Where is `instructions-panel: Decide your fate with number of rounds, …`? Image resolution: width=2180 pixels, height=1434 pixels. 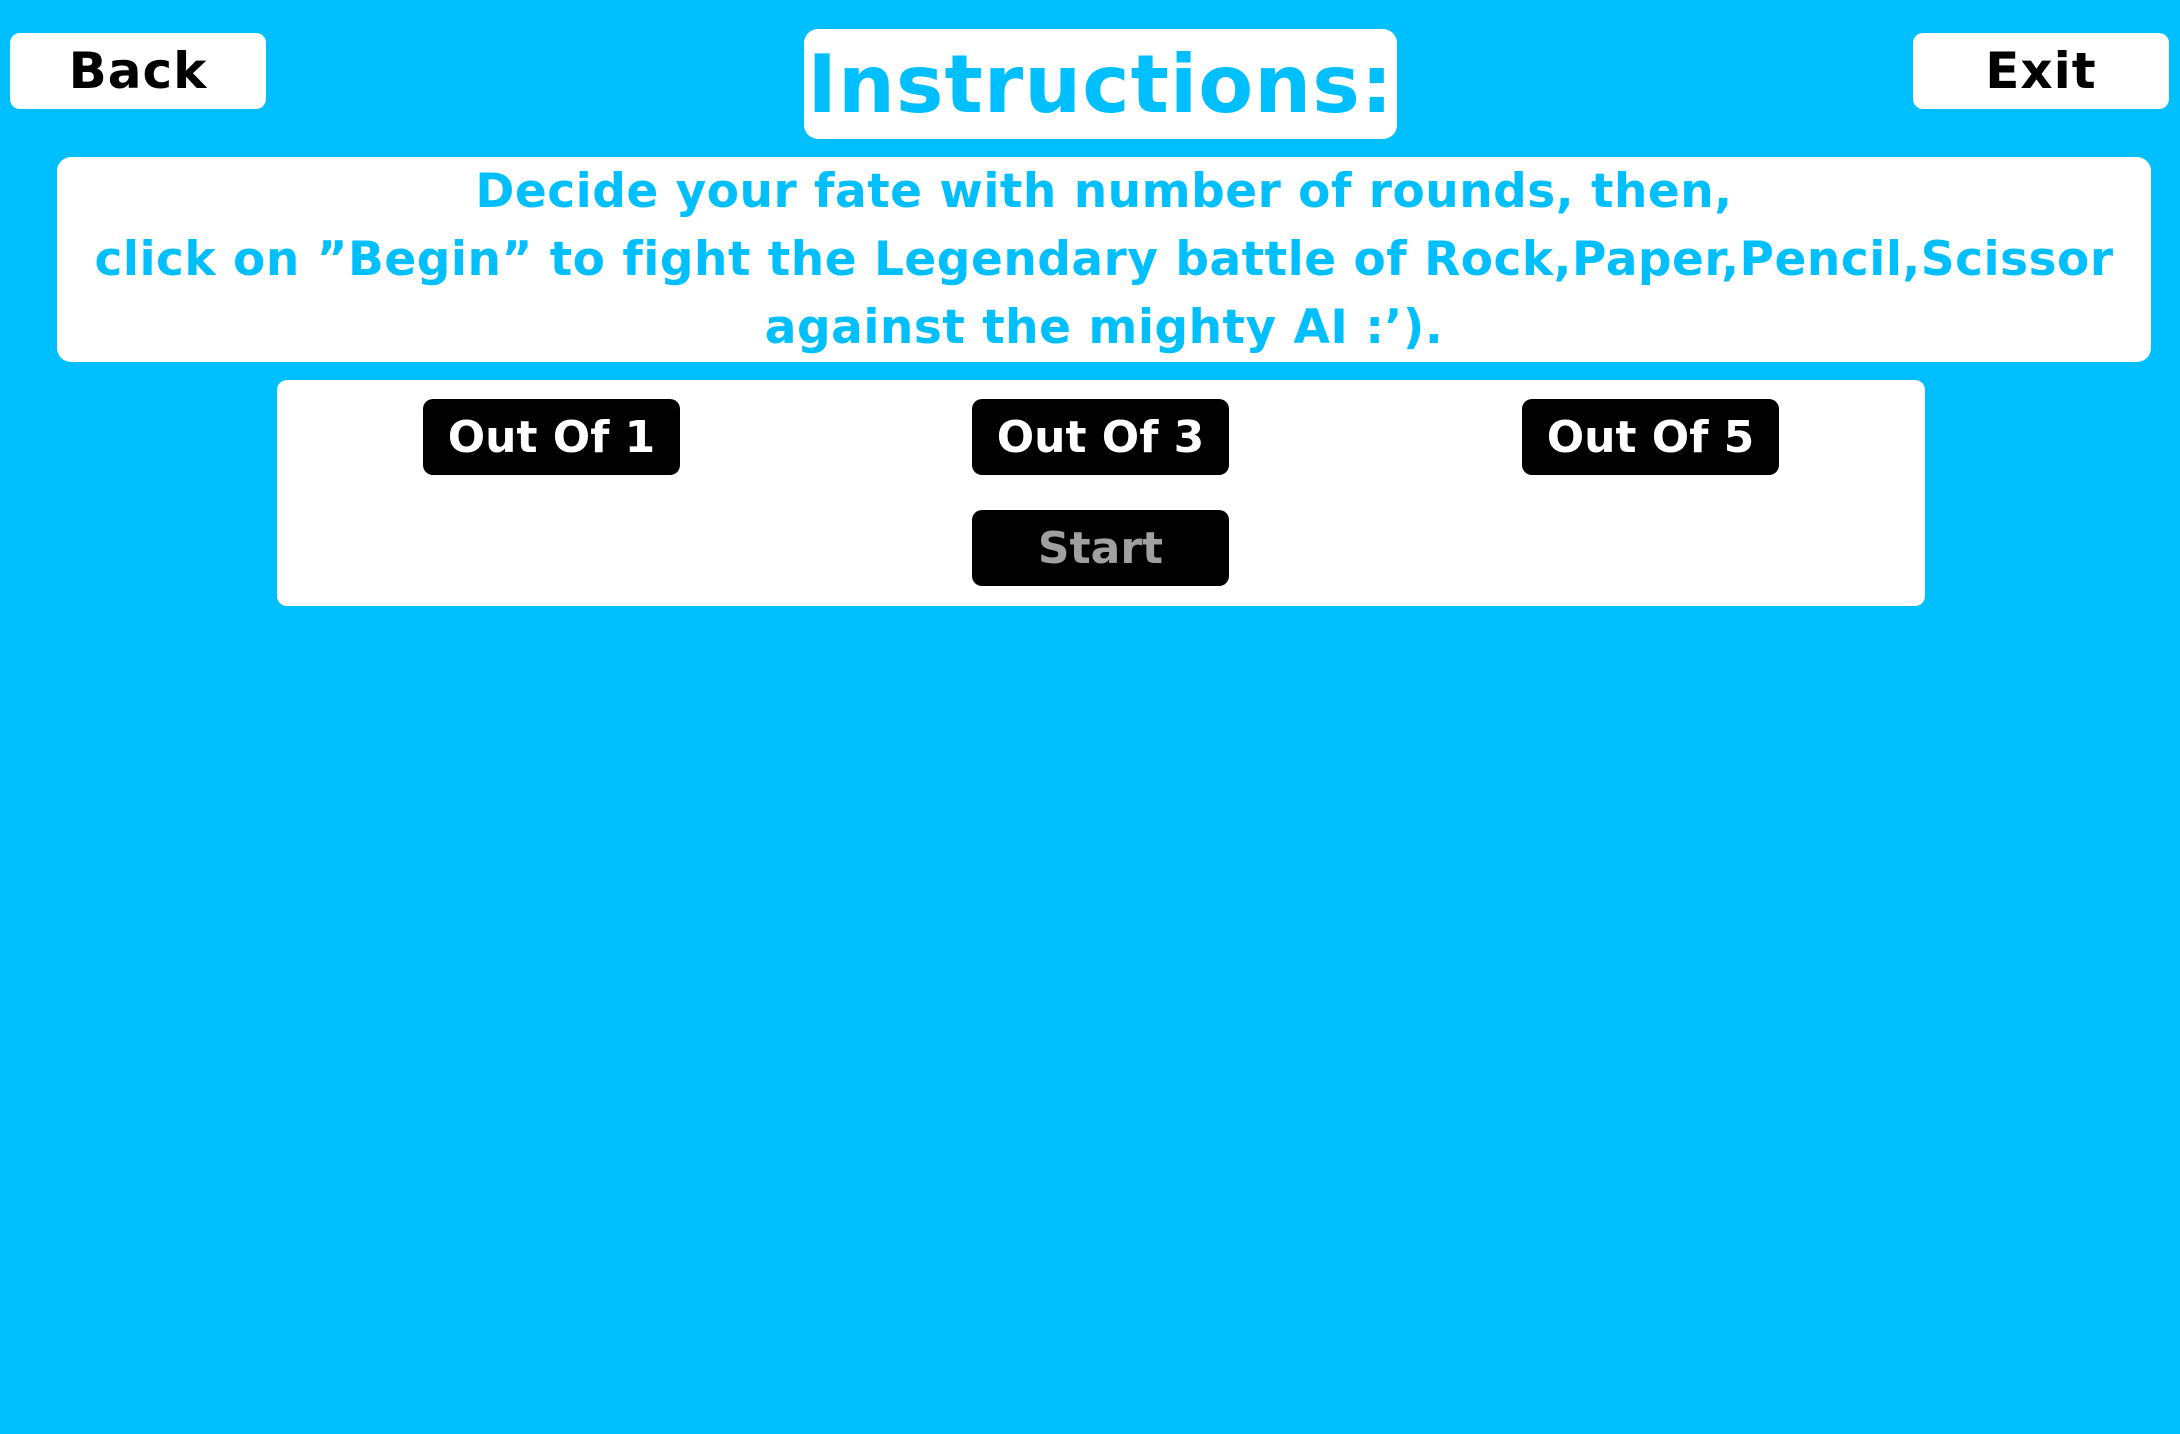
instructions-panel: Decide your fate with number of rounds, … is located at coordinates (1104, 259).